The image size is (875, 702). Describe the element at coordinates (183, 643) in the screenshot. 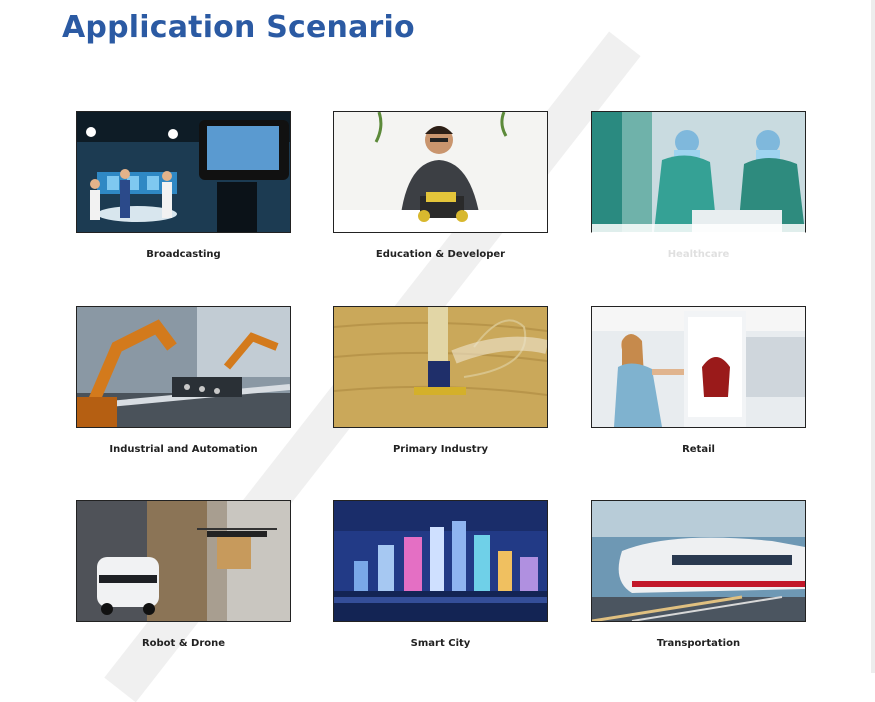

I see `scenario-label: Robot & Drone` at that location.